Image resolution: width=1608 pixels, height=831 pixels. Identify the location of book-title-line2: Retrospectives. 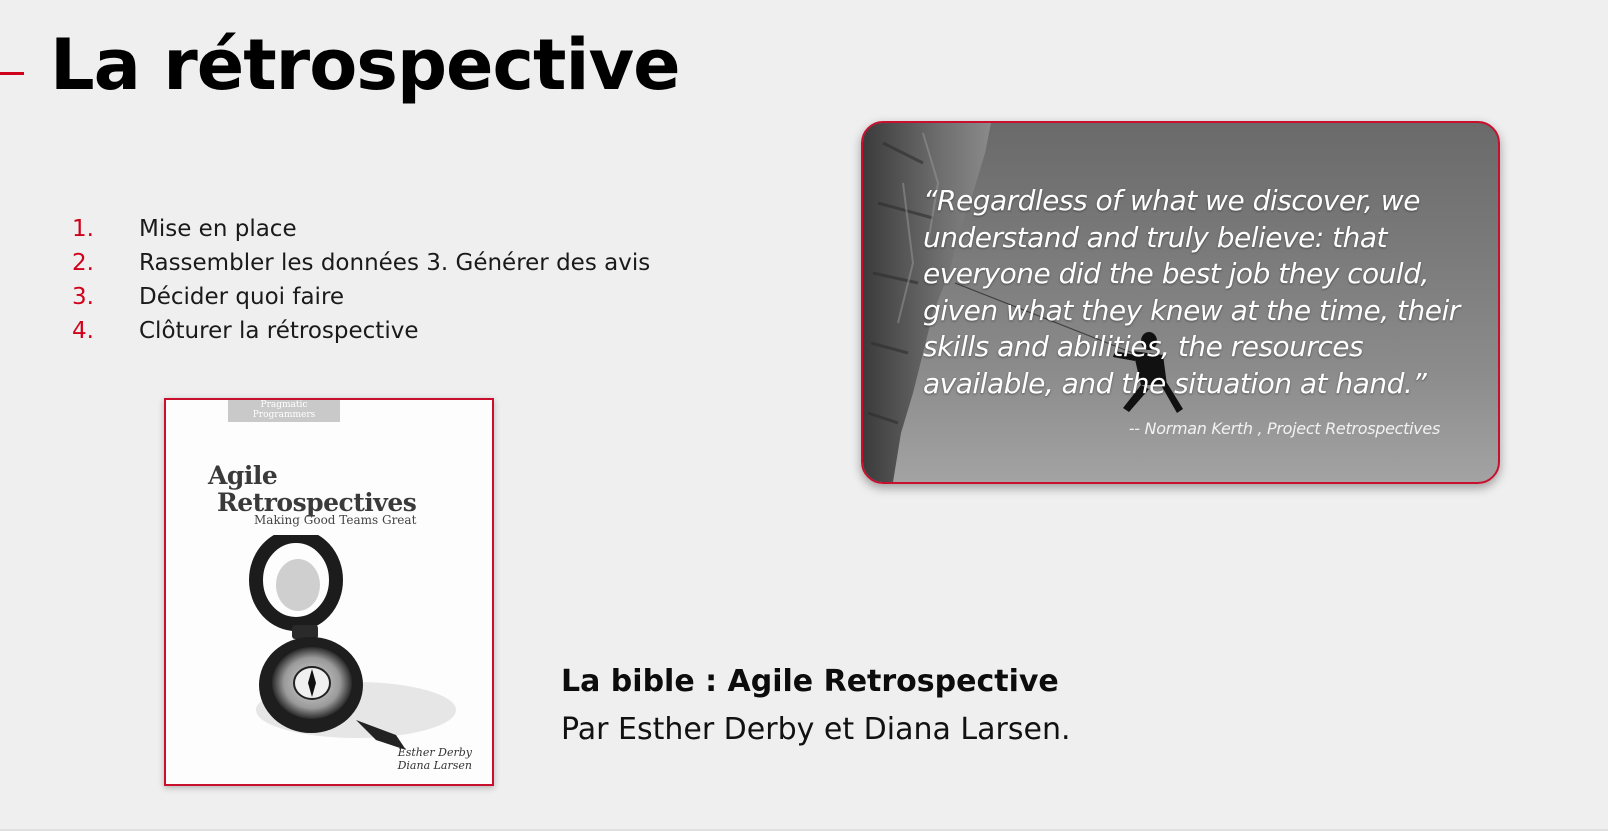
(317, 502).